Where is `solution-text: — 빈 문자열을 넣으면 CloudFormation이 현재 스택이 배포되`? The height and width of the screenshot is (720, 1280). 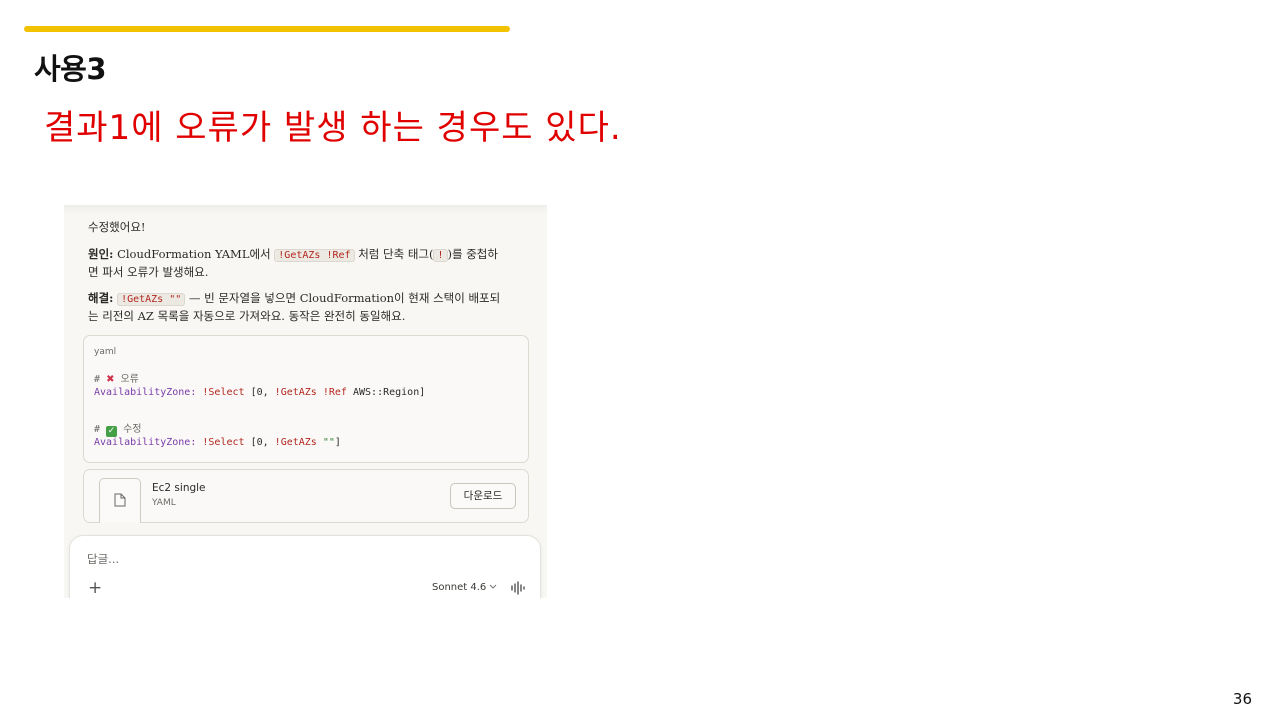
solution-text: — 빈 문자열을 넣으면 CloudFormation이 현재 스택이 배포되 is located at coordinates (344, 298).